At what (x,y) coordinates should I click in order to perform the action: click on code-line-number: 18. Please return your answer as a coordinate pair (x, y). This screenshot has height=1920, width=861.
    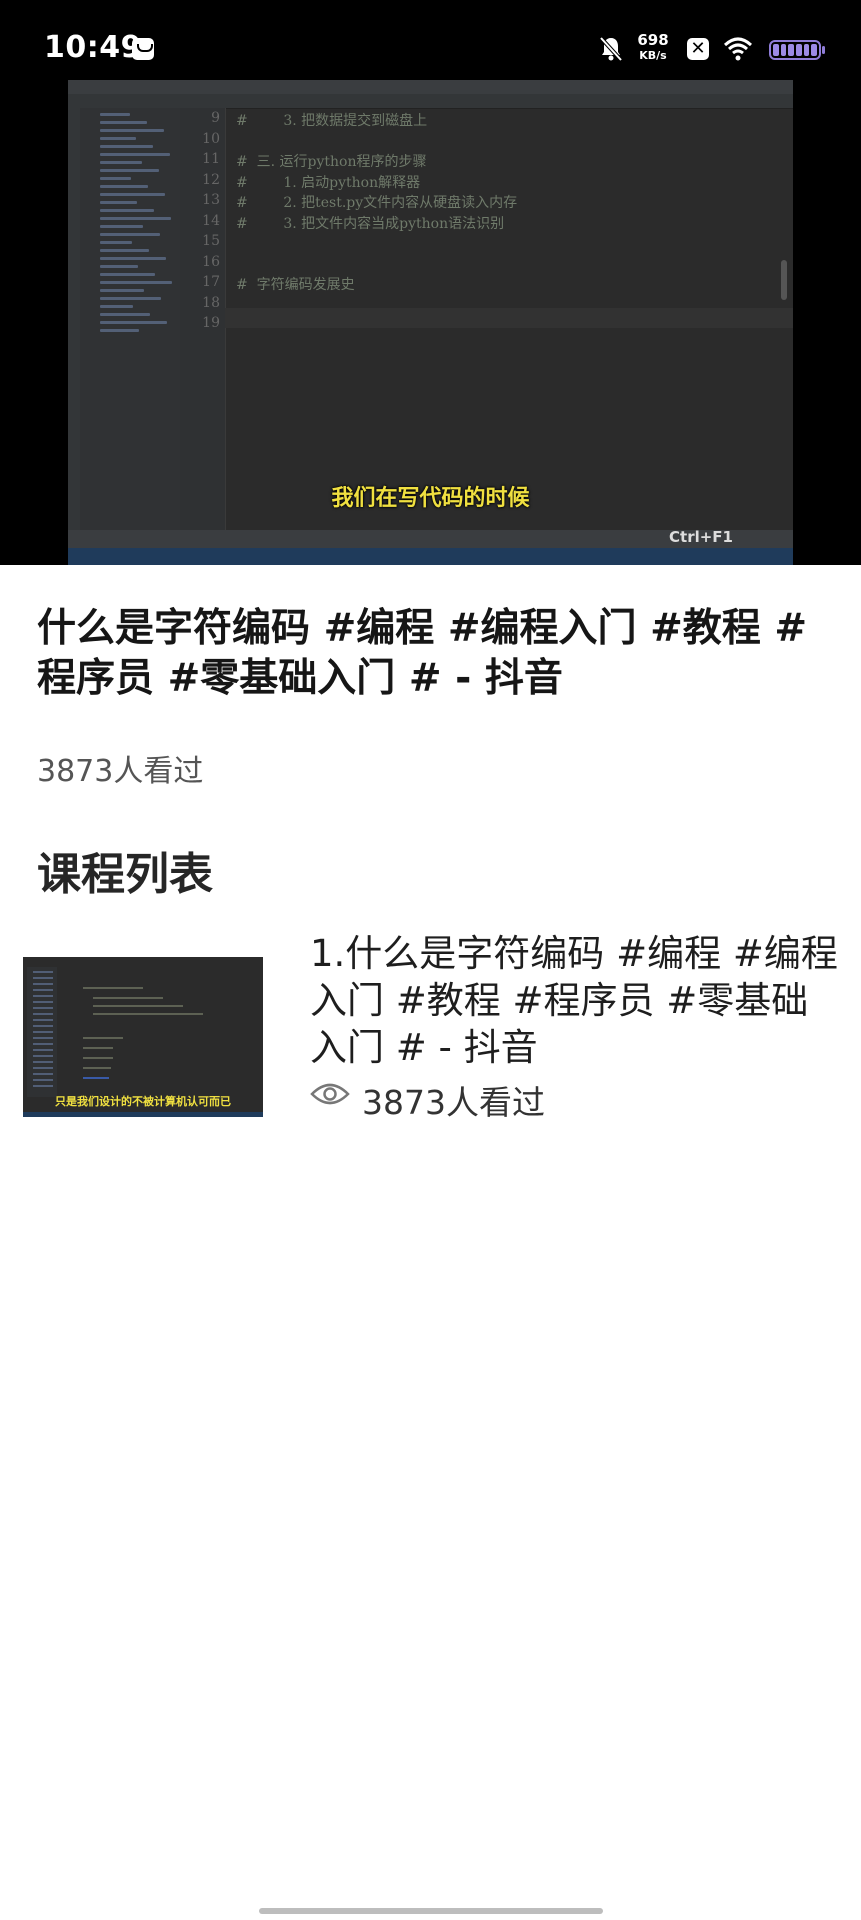
    Looking at the image, I should click on (211, 302).